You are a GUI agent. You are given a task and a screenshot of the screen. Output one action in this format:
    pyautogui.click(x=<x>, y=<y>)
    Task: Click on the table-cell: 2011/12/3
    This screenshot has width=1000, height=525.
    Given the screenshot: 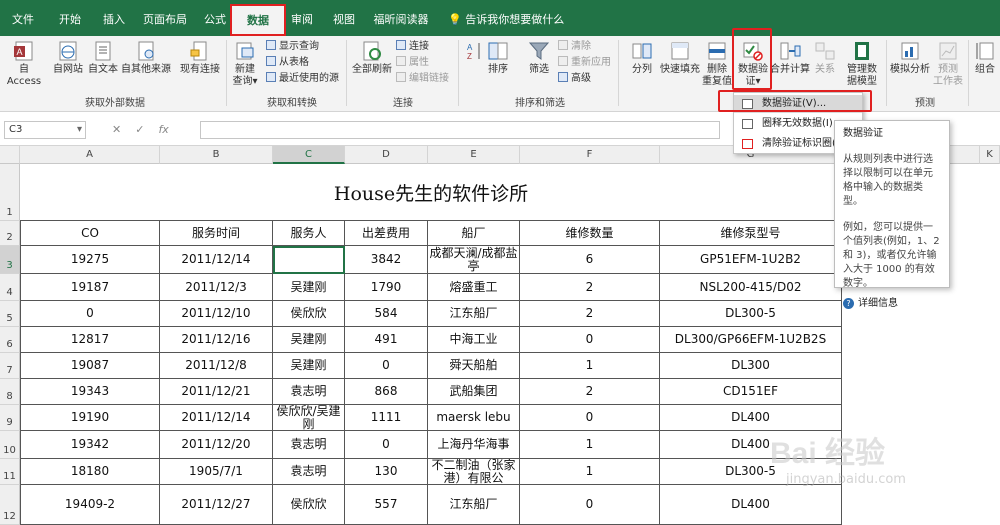 What is the action you would take?
    pyautogui.click(x=216, y=287)
    